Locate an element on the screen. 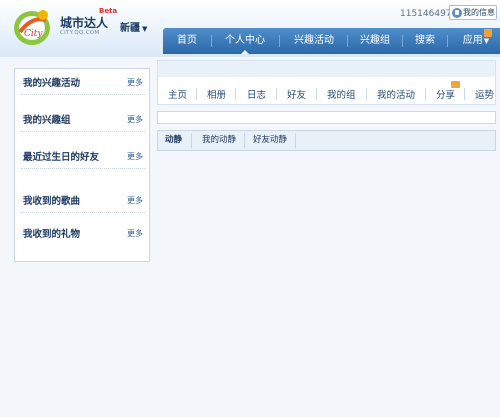 Image resolution: width=500 pixels, height=417 pixels. city-logo-icon: City is located at coordinates (34, 27).